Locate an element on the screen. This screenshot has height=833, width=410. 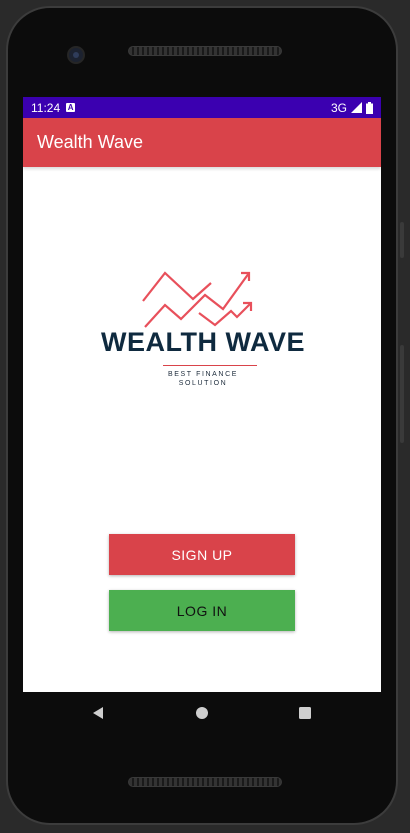
sign-up-button: SIGN UP is located at coordinates (202, 554).